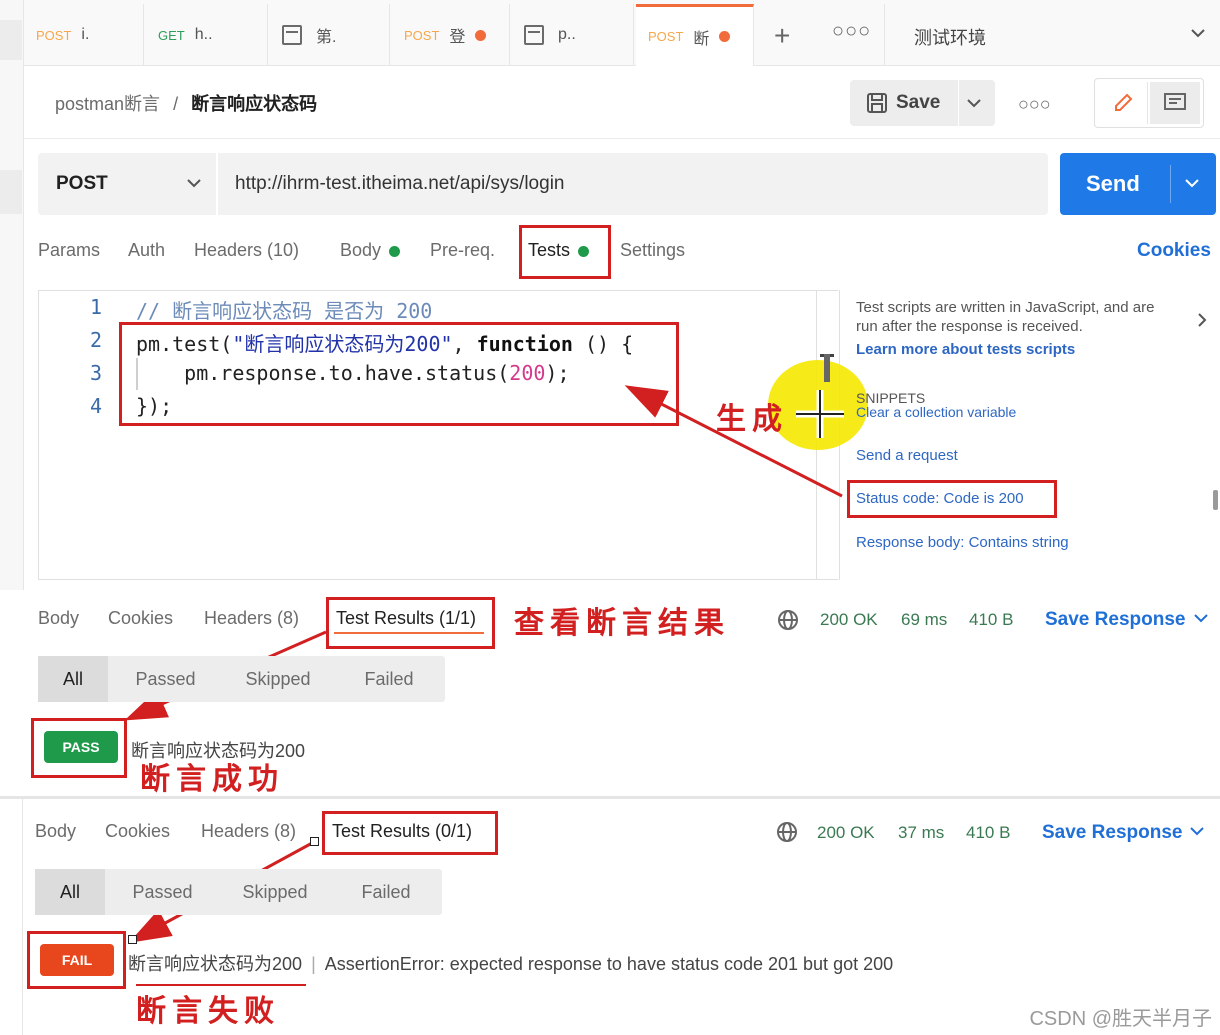 The width and height of the screenshot is (1220, 1035). I want to click on annotation-view-results: 查看断言结果, so click(622, 623).